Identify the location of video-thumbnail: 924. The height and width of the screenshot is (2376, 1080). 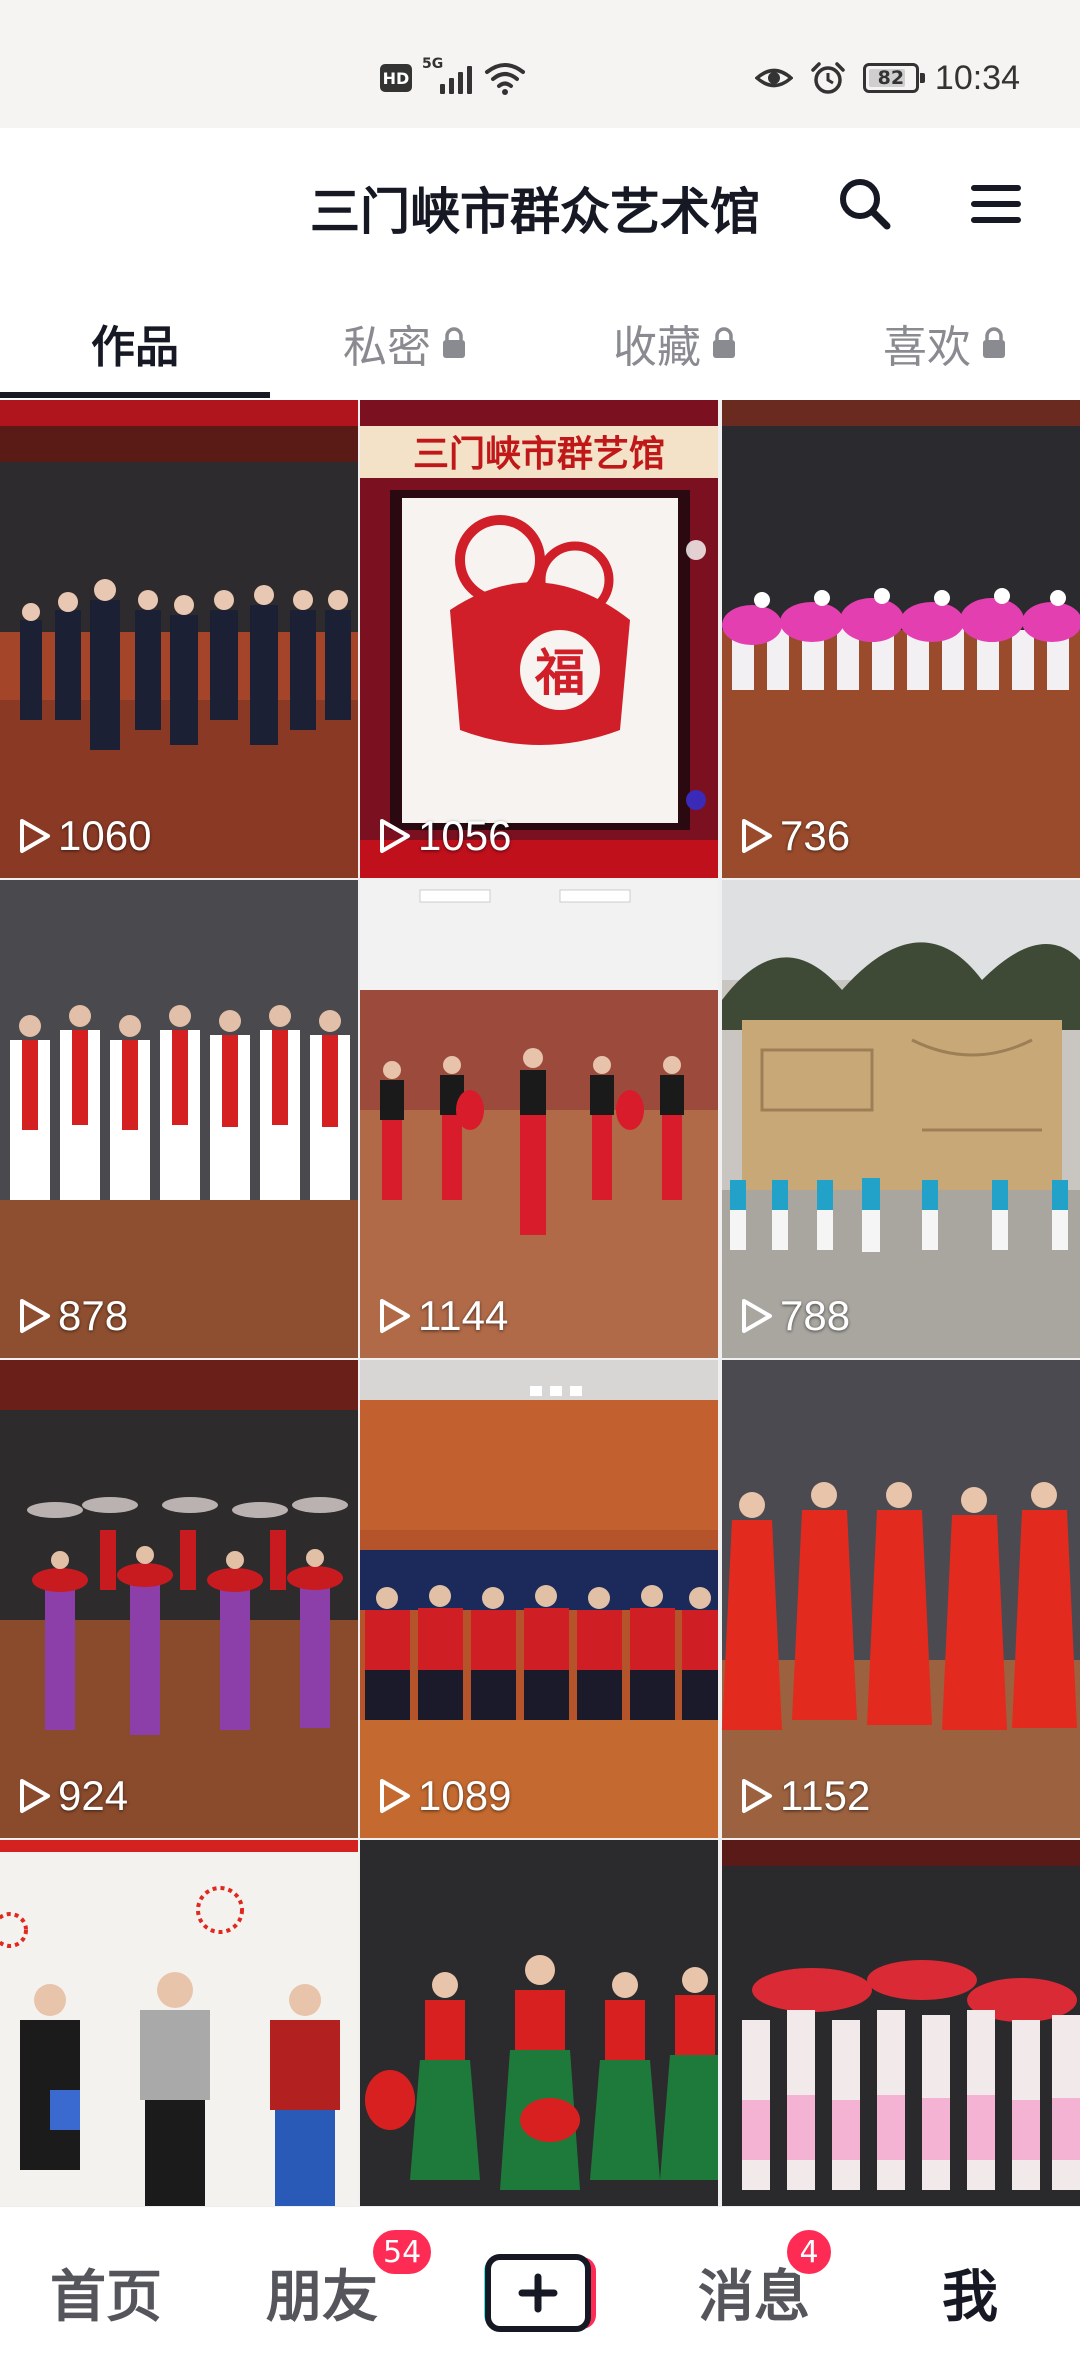
(179, 1599).